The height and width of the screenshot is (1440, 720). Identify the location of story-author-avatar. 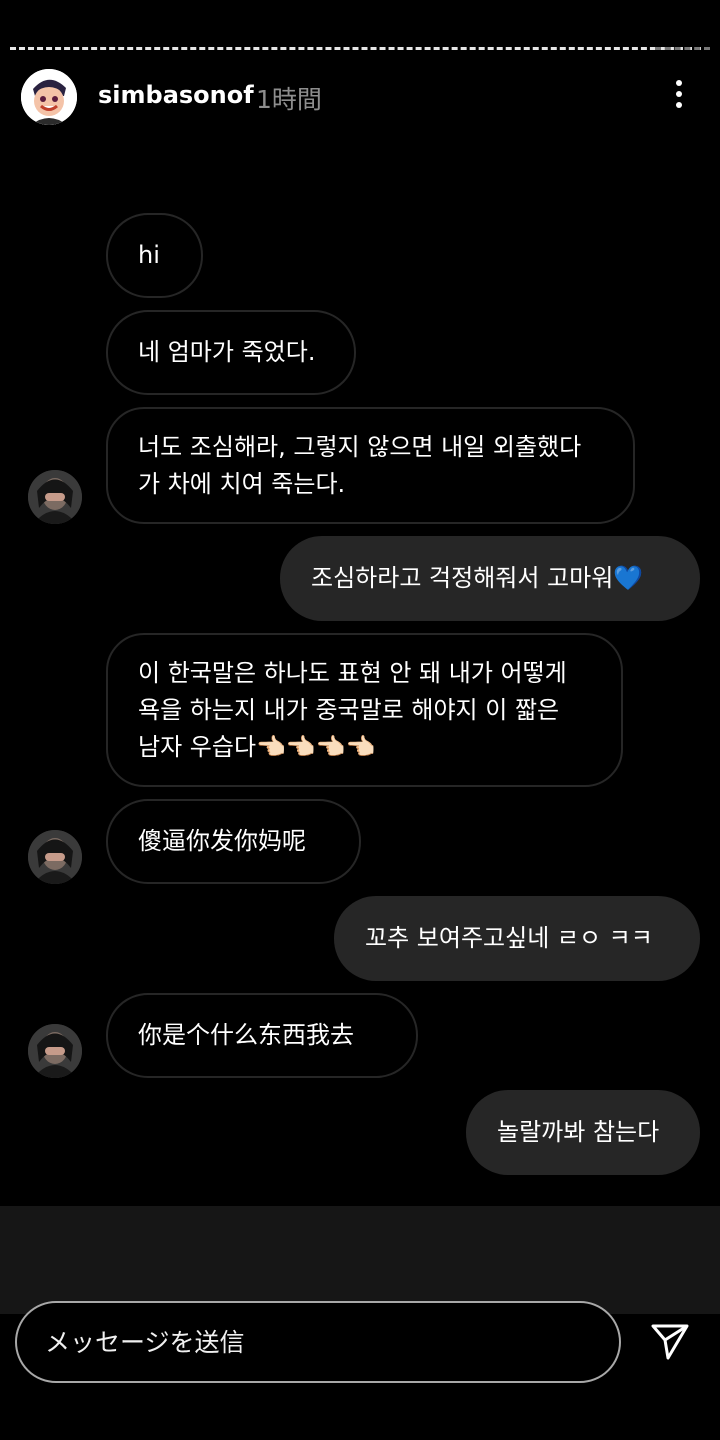
(49, 97).